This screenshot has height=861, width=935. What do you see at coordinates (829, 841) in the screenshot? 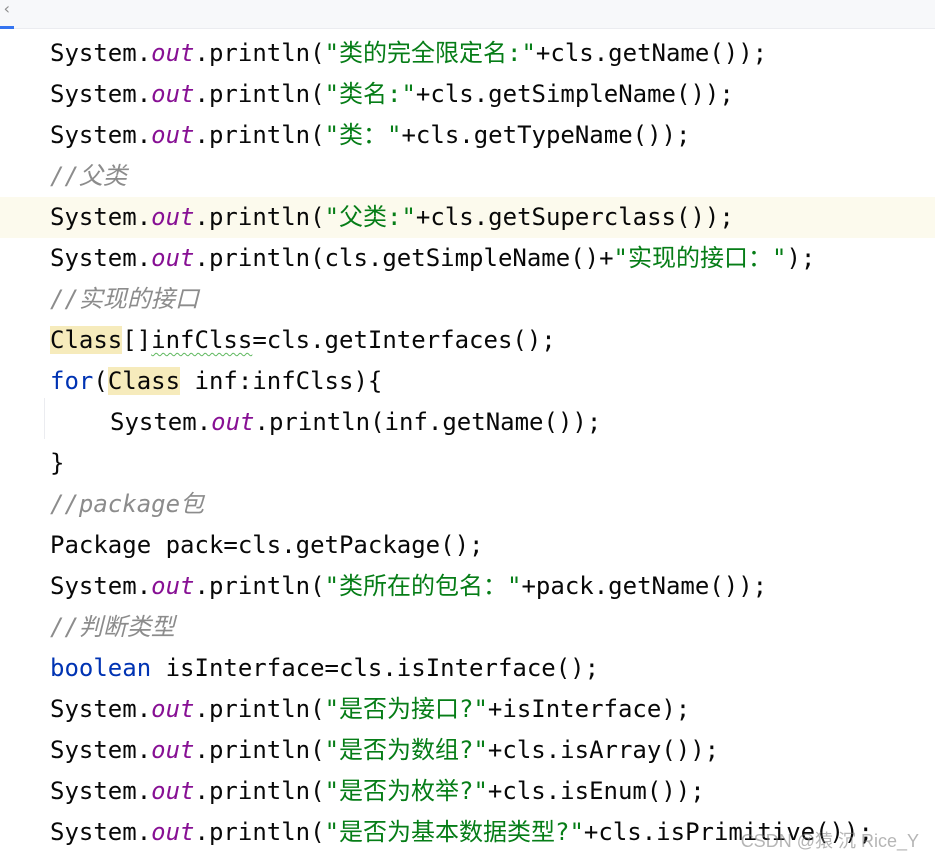
I see `csdn-watermark: CSDN @猿 沉 Rice_Y` at bounding box center [829, 841].